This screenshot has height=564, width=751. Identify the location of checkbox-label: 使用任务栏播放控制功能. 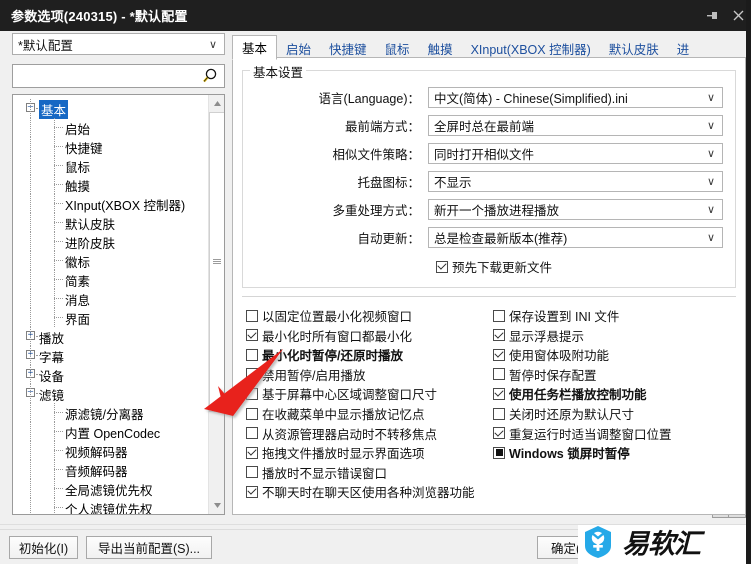
(578, 395).